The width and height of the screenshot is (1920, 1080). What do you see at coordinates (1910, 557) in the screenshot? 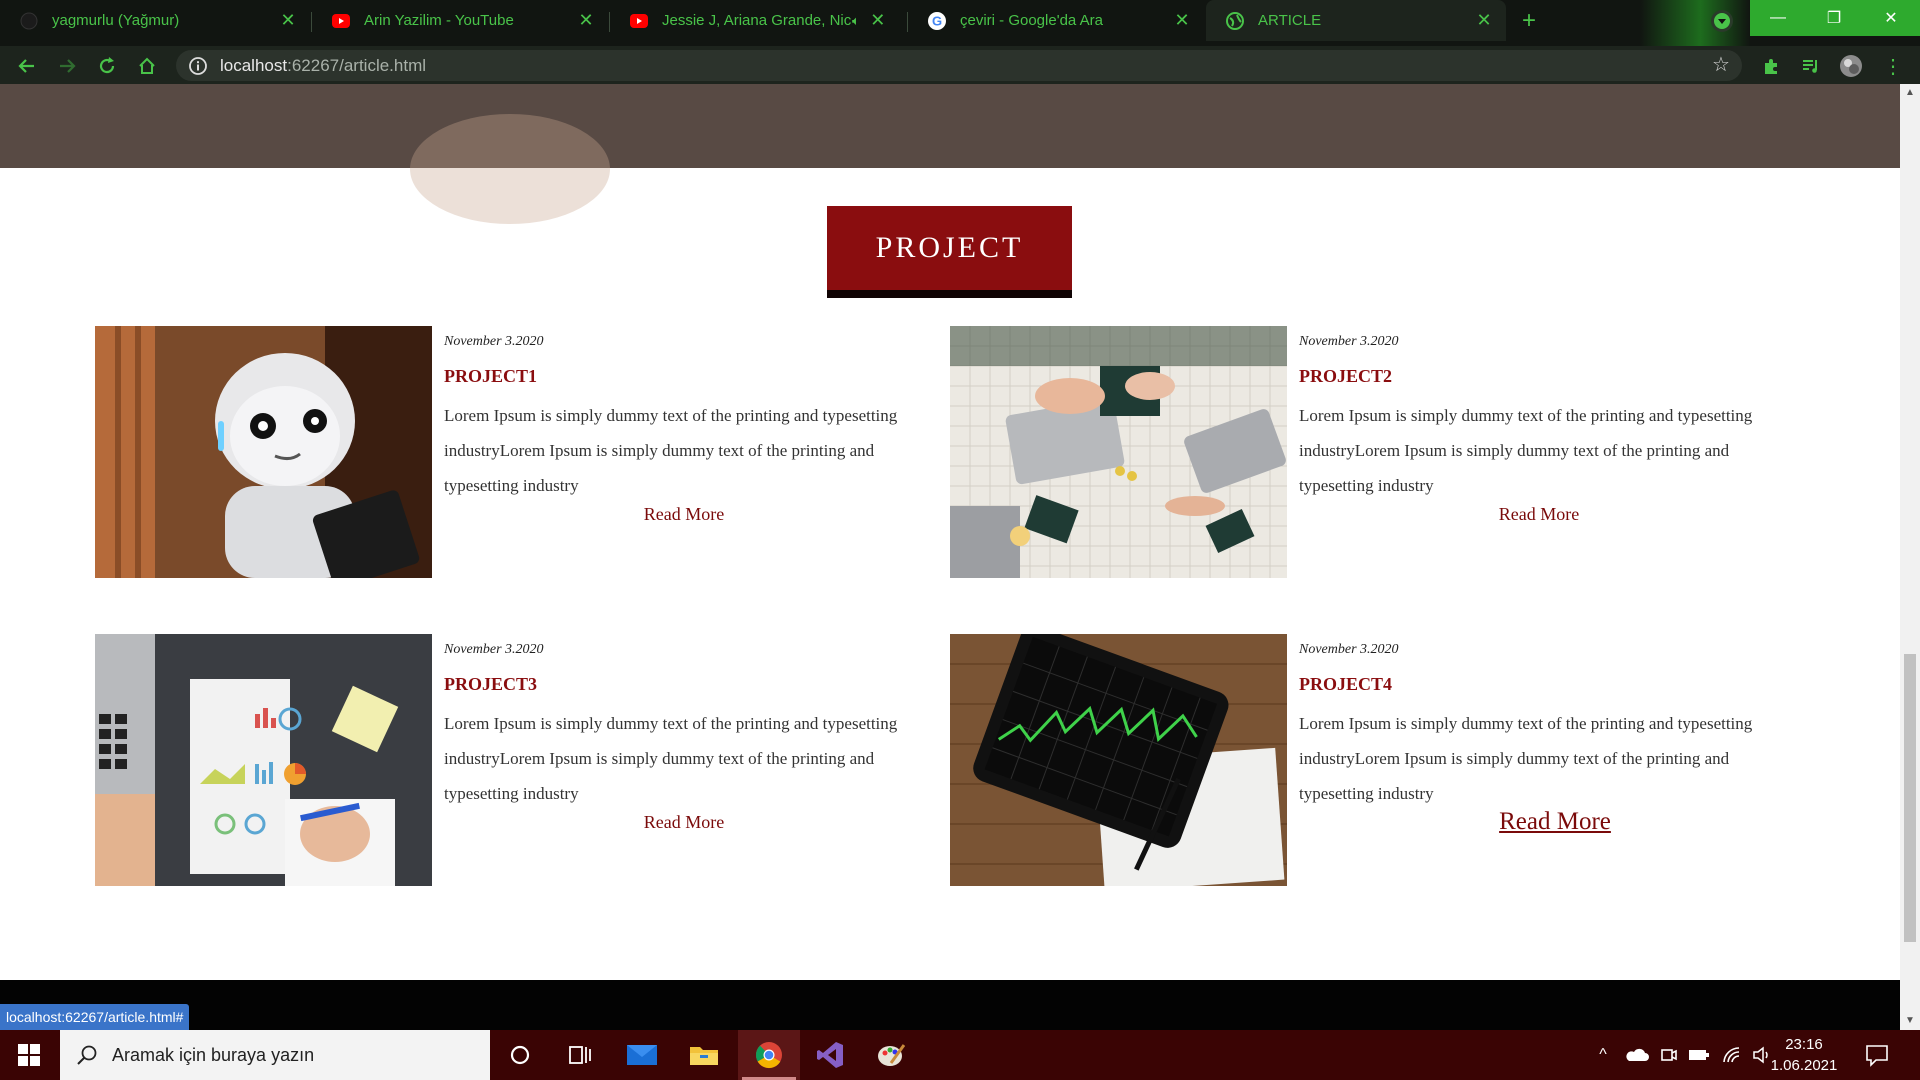
I see `page-scrollbar: ▲ ▼` at bounding box center [1910, 557].